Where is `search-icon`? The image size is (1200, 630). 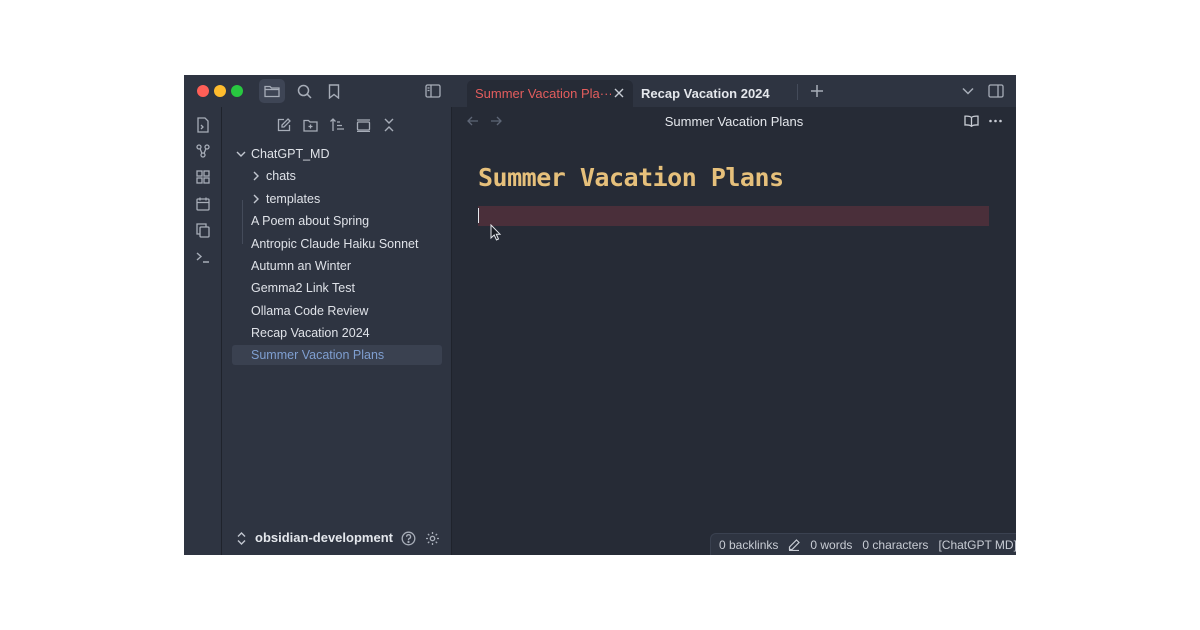
search-icon is located at coordinates (304, 91).